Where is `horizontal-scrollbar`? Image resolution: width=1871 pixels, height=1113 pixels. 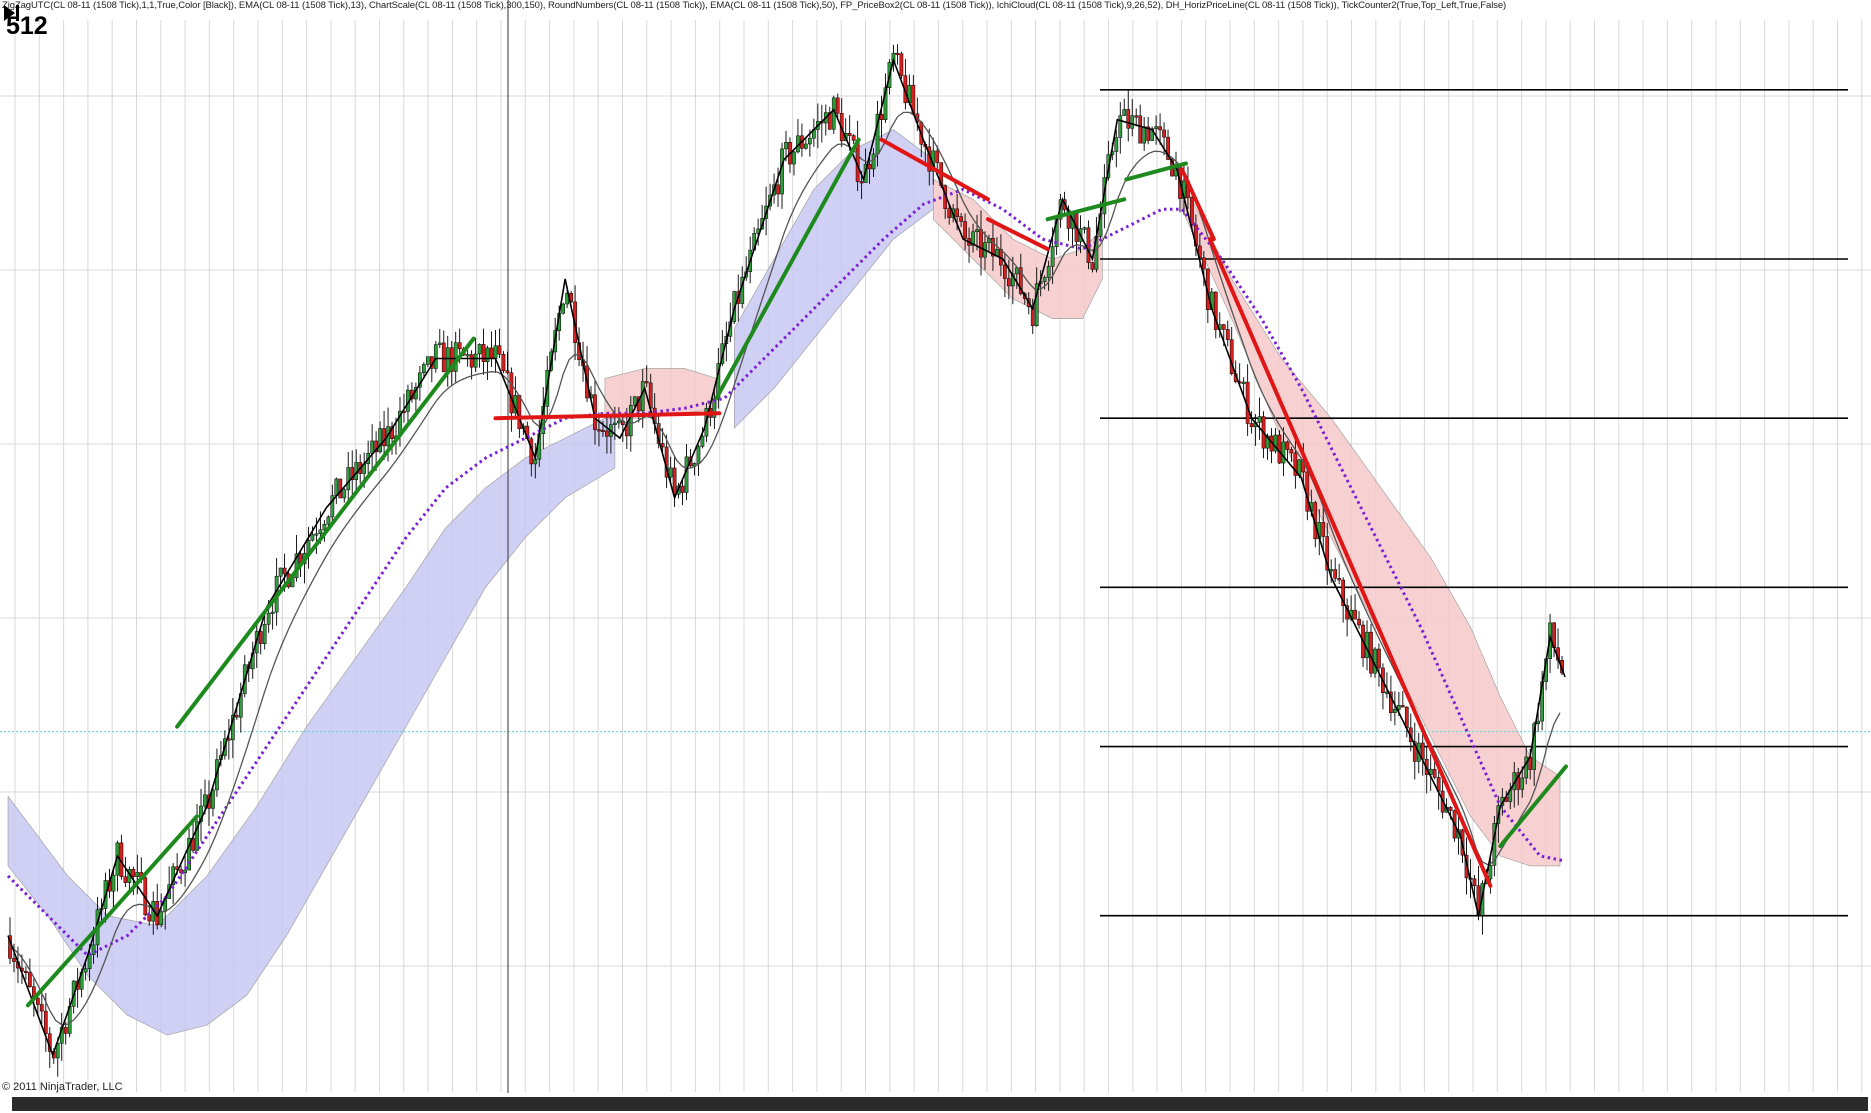 horizontal-scrollbar is located at coordinates (940, 1104).